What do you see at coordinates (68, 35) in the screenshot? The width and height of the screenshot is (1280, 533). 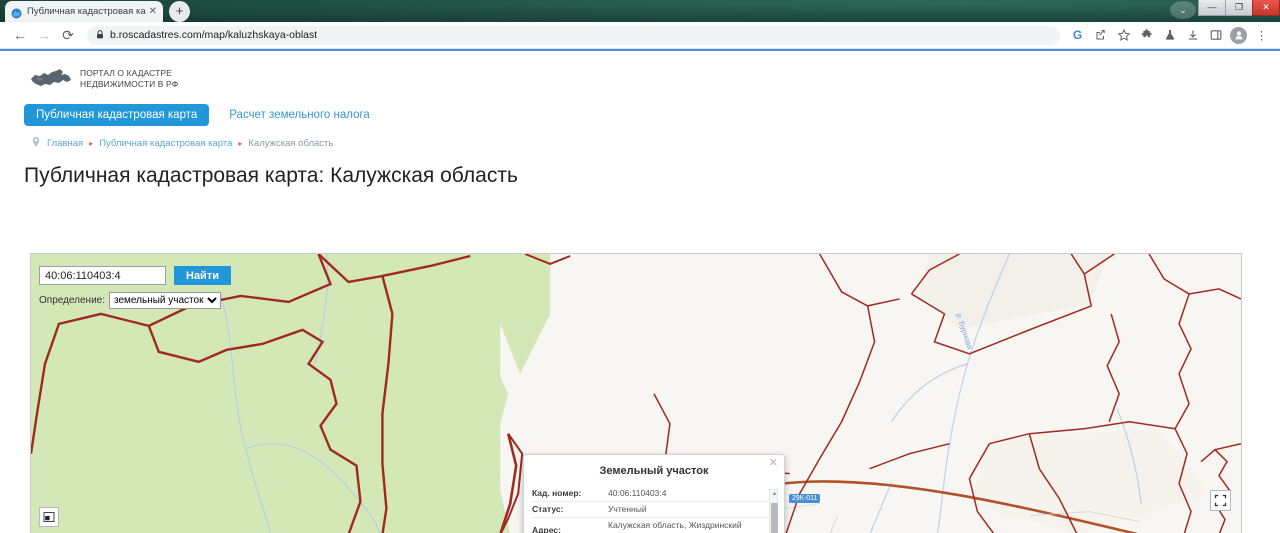 I see `reload-icon: ⟳` at bounding box center [68, 35].